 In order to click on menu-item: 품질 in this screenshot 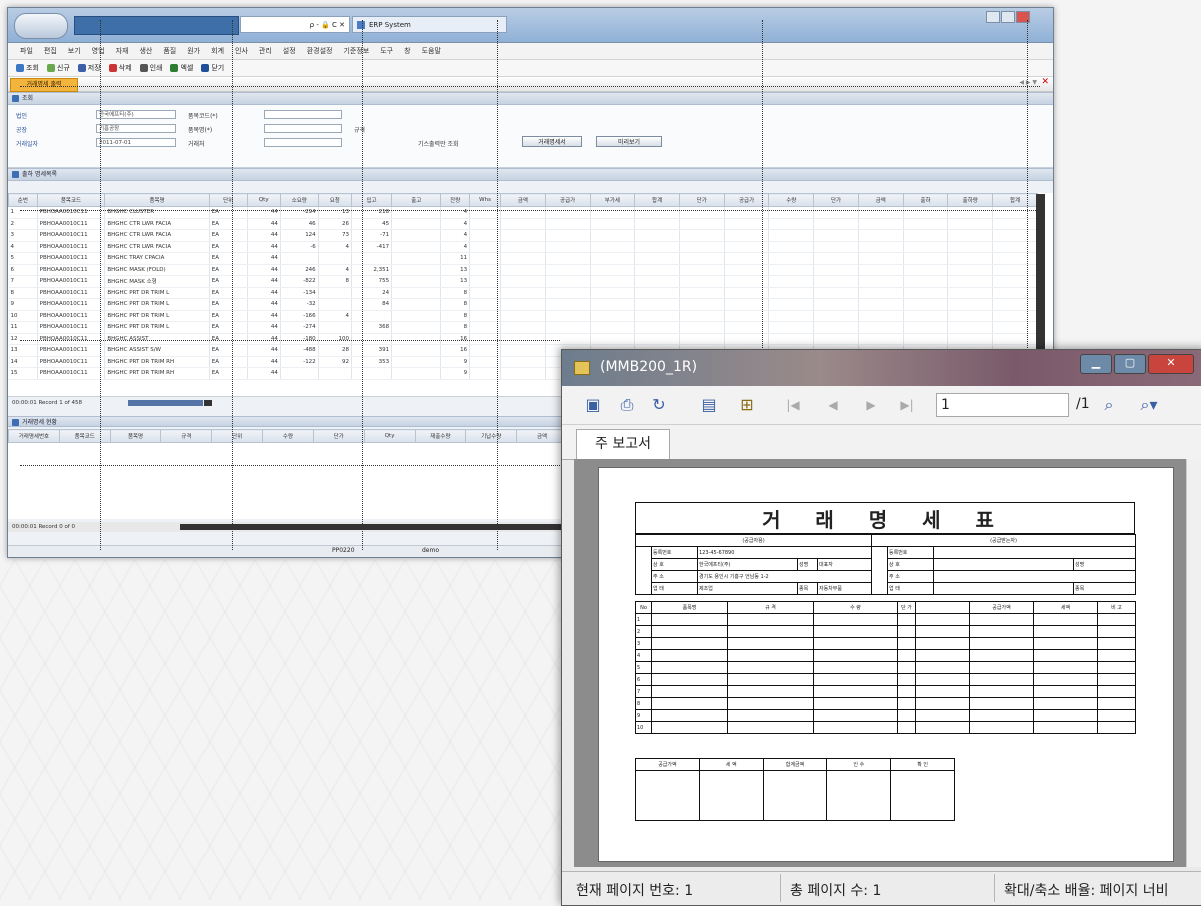, I will do `click(169, 51)`.